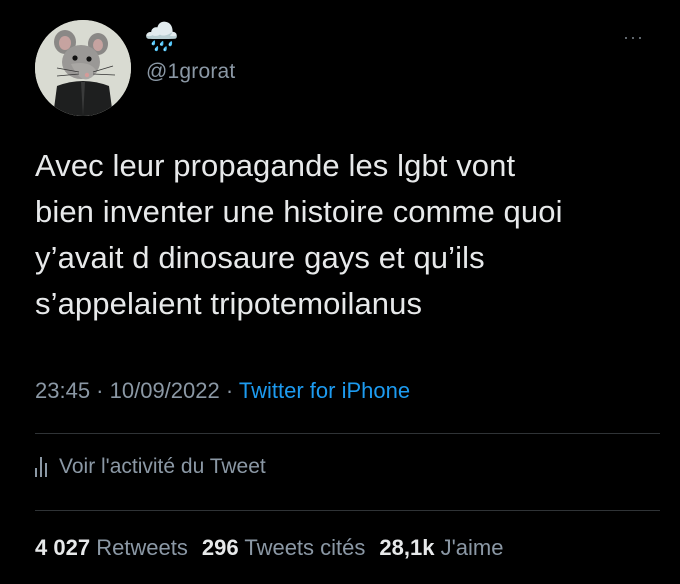 This screenshot has width=680, height=584. I want to click on tweet-source-link: Twitter for iPhone, so click(324, 390).